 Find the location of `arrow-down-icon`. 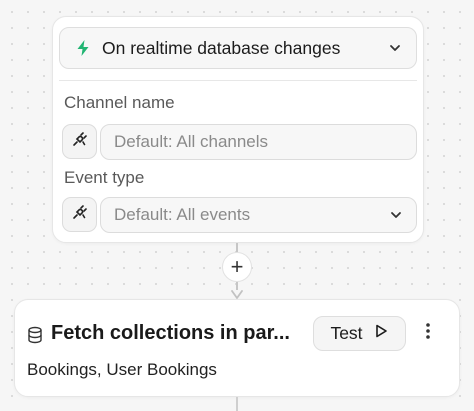

arrow-down-icon is located at coordinates (237, 293).